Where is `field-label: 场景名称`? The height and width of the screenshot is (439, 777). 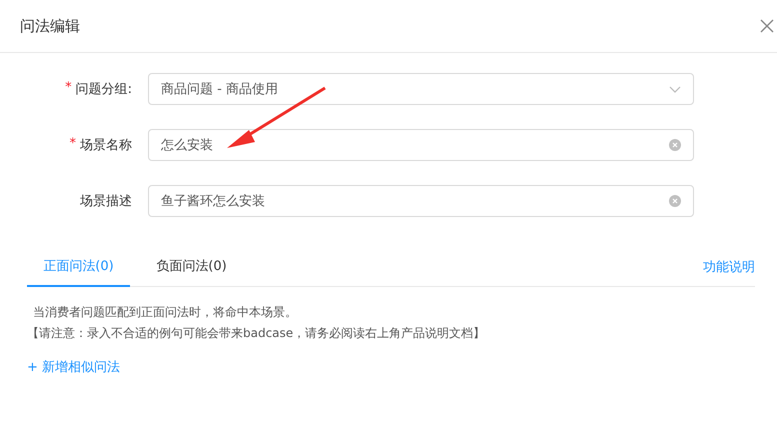
field-label: 场景名称 is located at coordinates (106, 145).